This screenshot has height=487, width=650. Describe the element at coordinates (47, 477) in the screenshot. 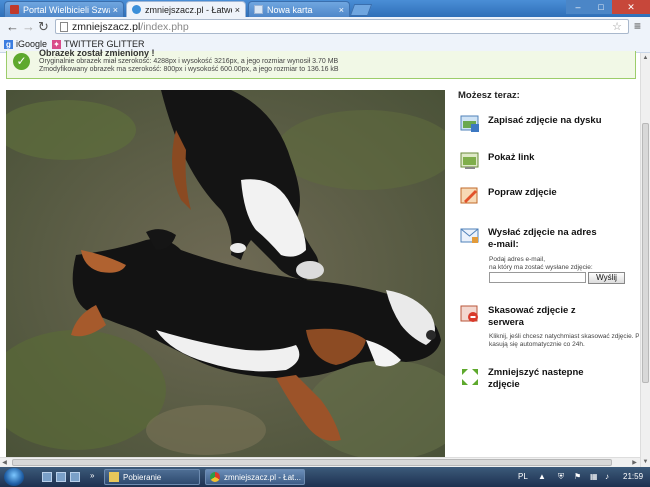

I see `quicklaunch-desktop-icon` at that location.